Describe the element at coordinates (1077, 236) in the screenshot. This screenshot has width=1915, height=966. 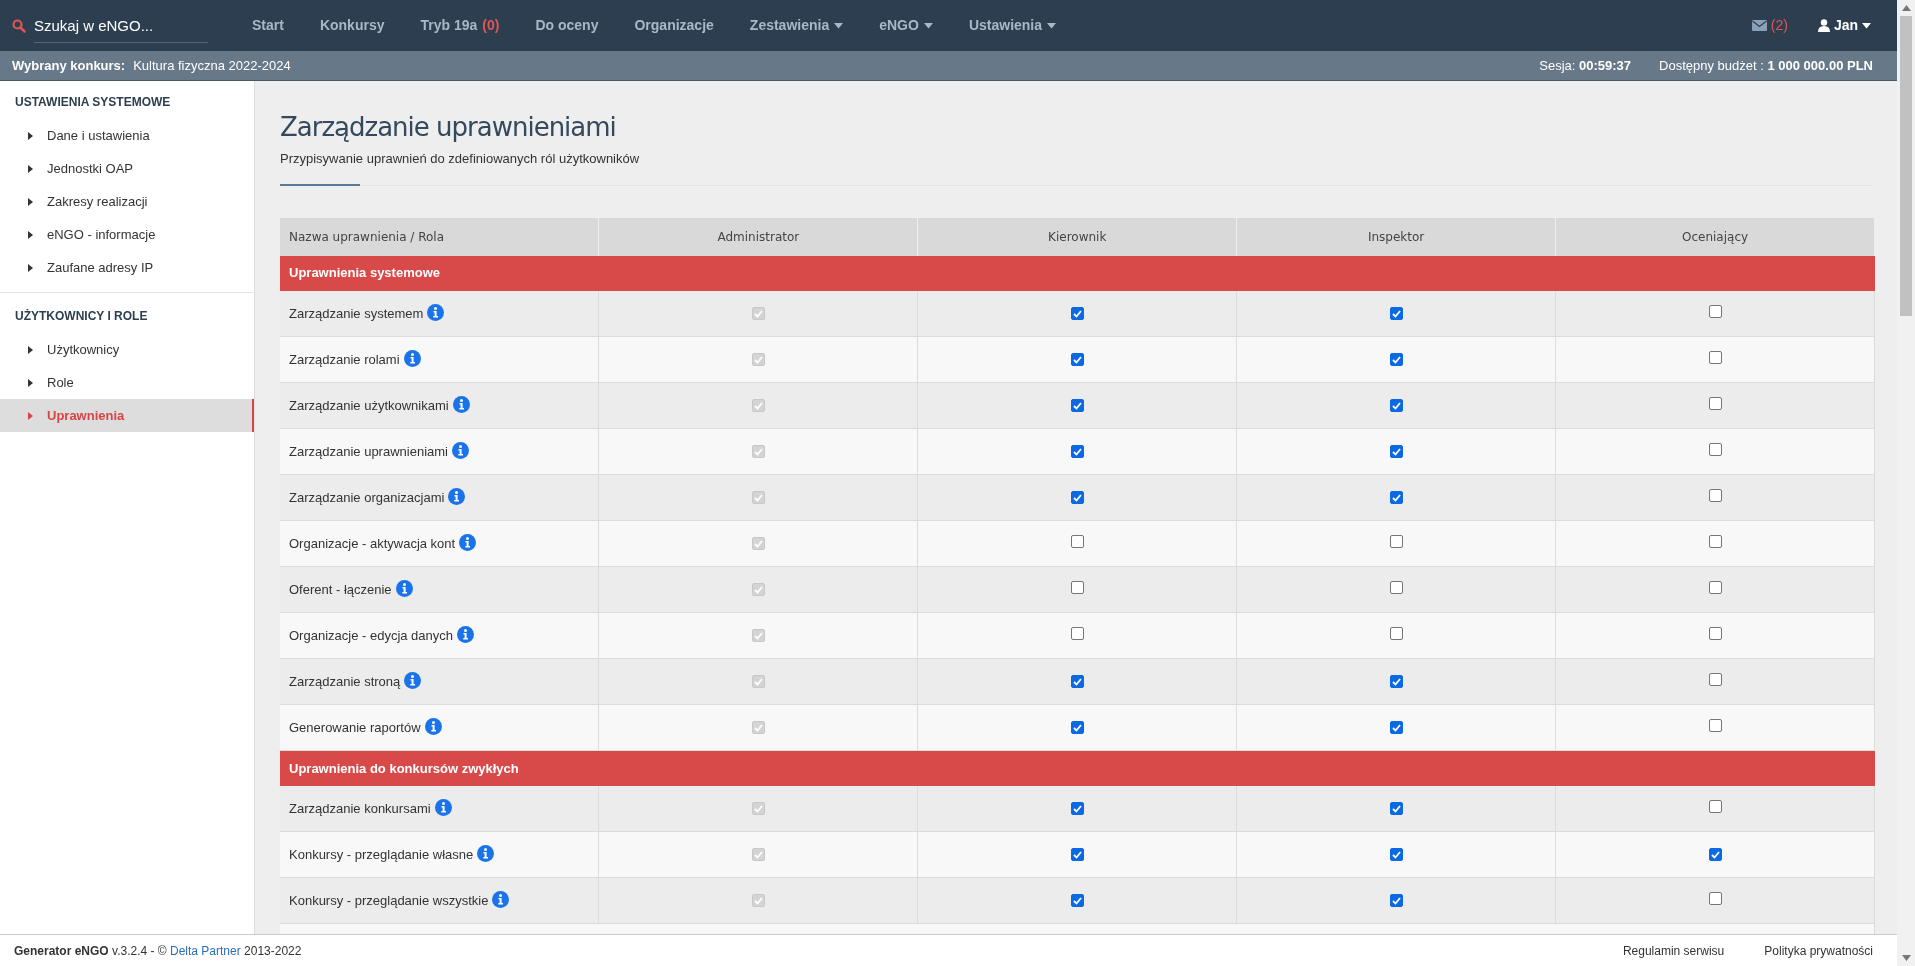
I see `column-header: Kierownik` at that location.